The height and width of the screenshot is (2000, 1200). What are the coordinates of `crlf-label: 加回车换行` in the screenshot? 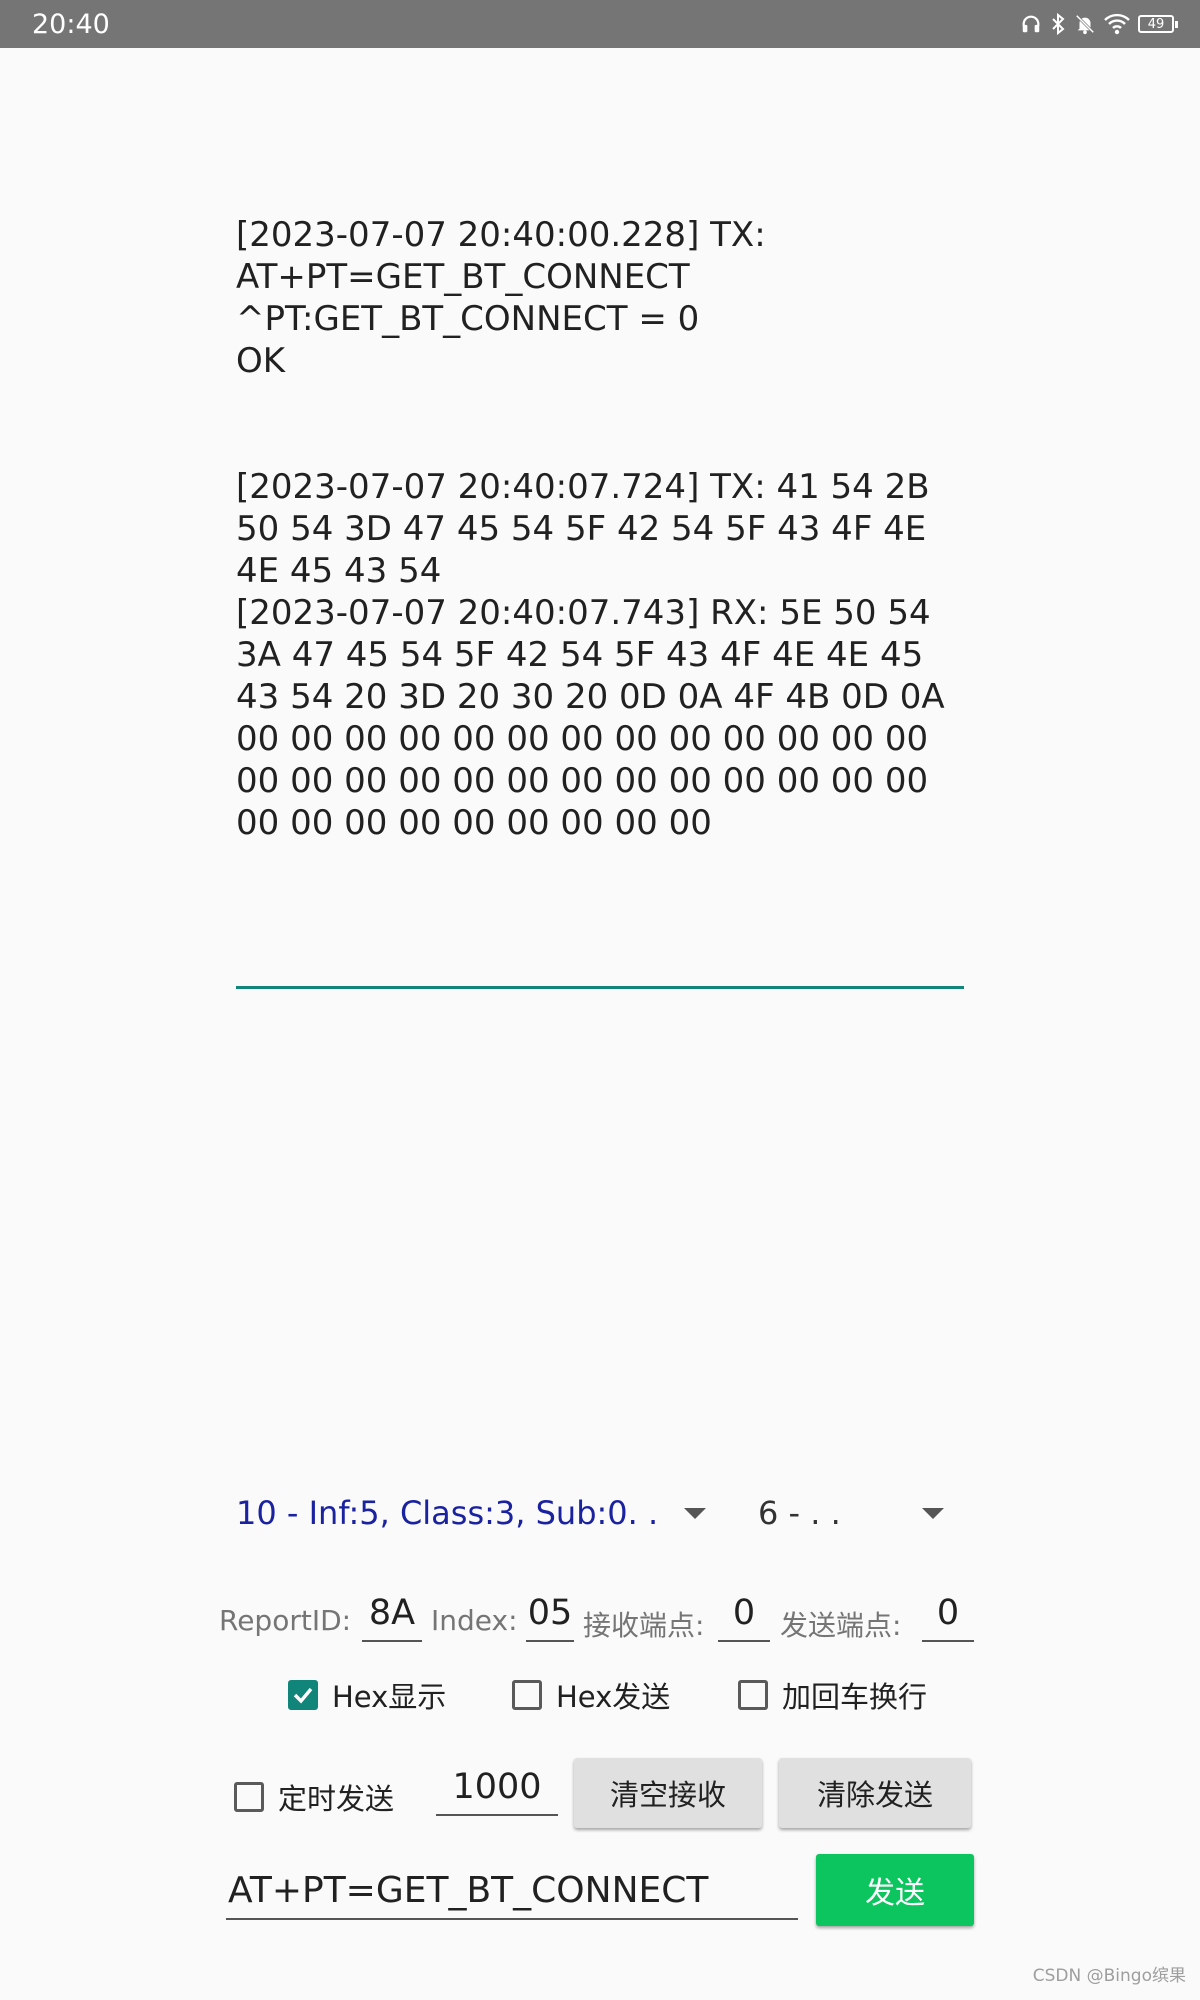 It's located at (855, 1697).